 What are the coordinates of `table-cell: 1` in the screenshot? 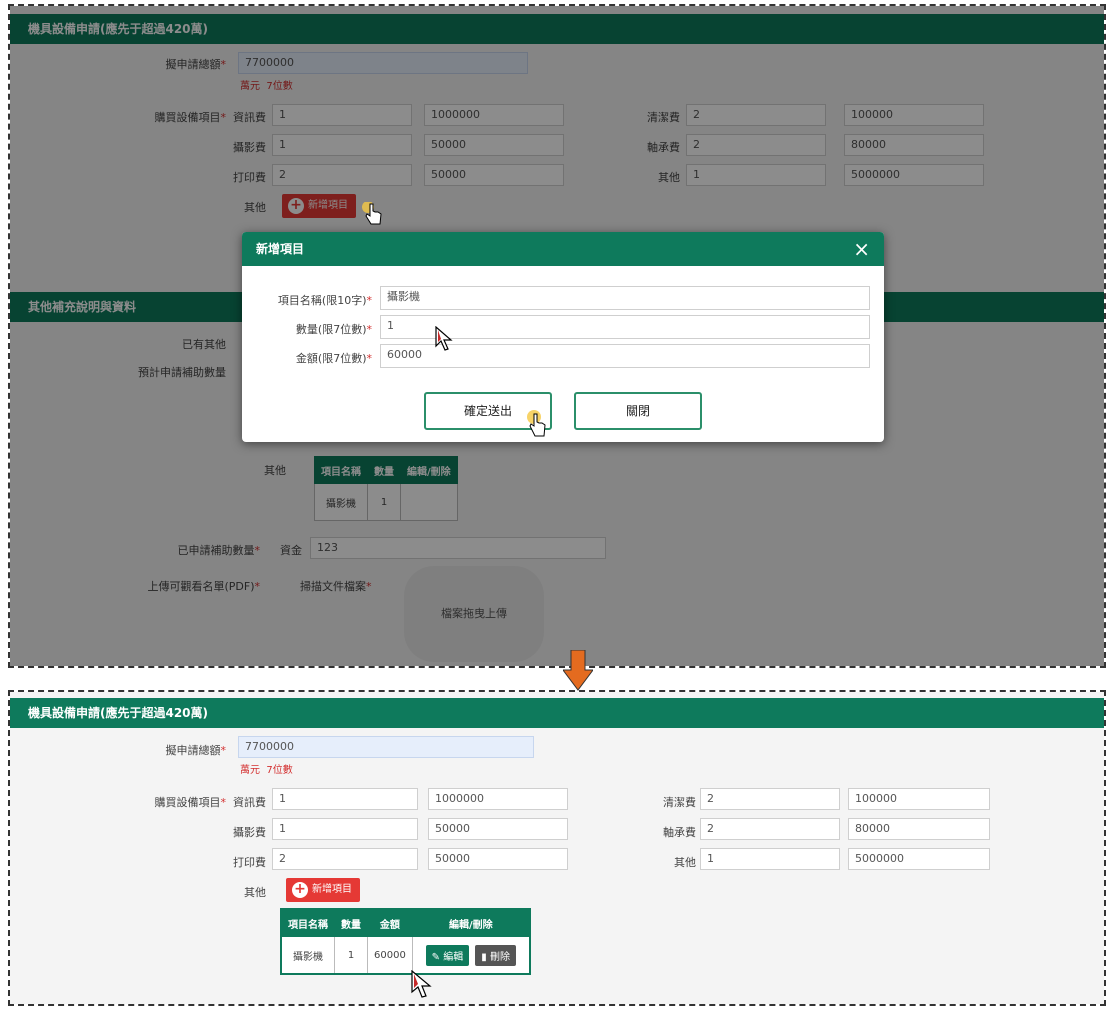 It's located at (351, 955).